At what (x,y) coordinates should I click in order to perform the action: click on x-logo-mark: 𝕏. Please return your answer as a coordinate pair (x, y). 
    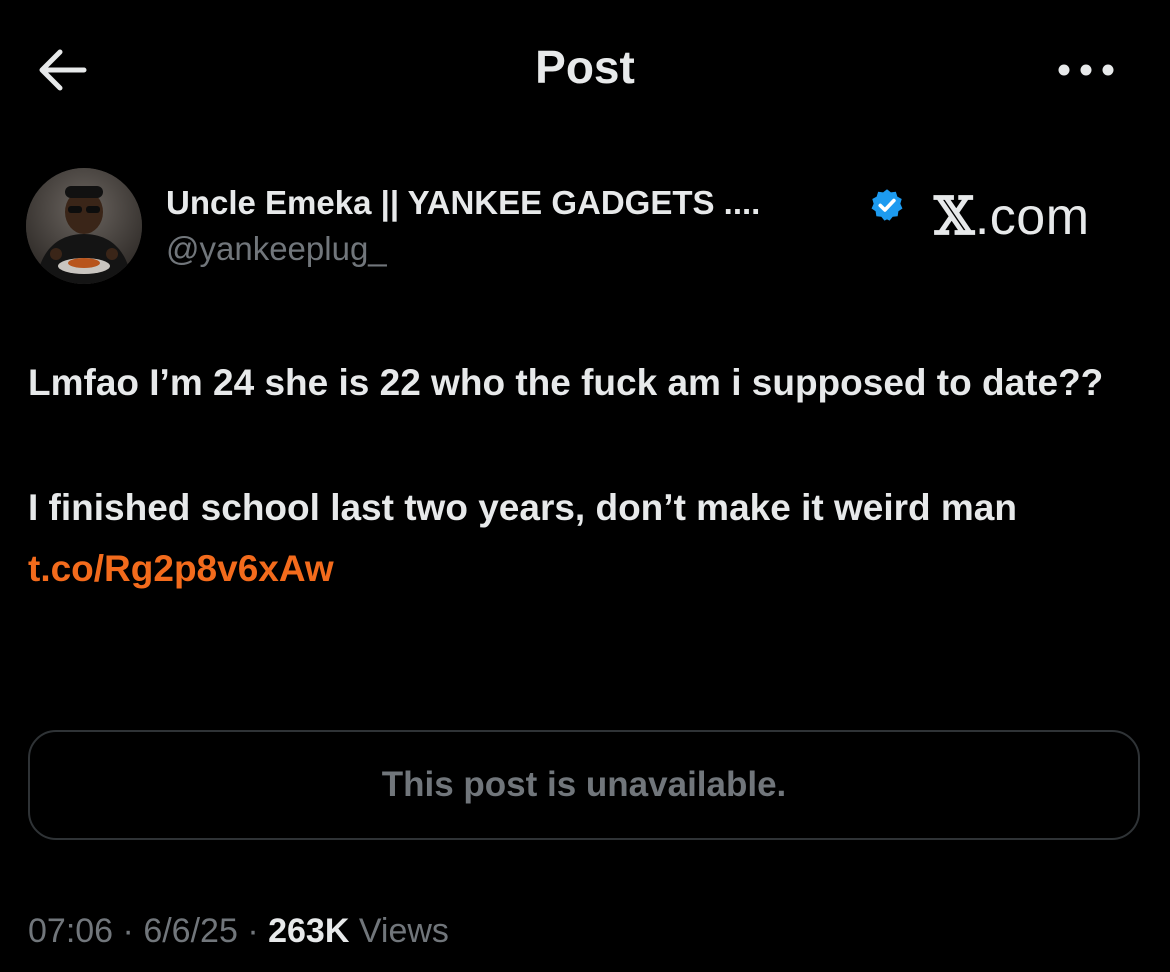
    Looking at the image, I should click on (954, 216).